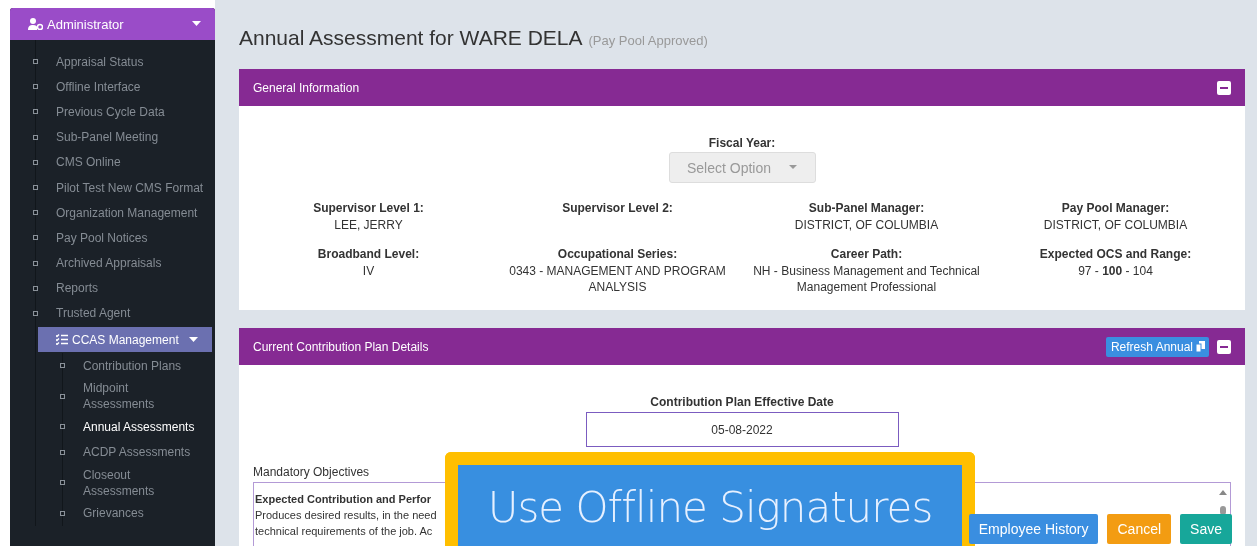 This screenshot has width=1257, height=546. Describe the element at coordinates (125, 137) in the screenshot. I see `sidebar-item: Sub-Panel Meeting` at that location.